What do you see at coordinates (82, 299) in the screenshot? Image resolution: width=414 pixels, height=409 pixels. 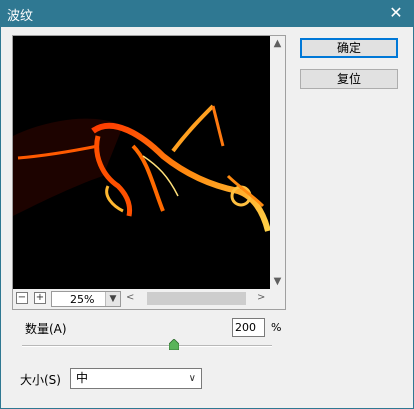 I see `zoom-value: 25%` at bounding box center [82, 299].